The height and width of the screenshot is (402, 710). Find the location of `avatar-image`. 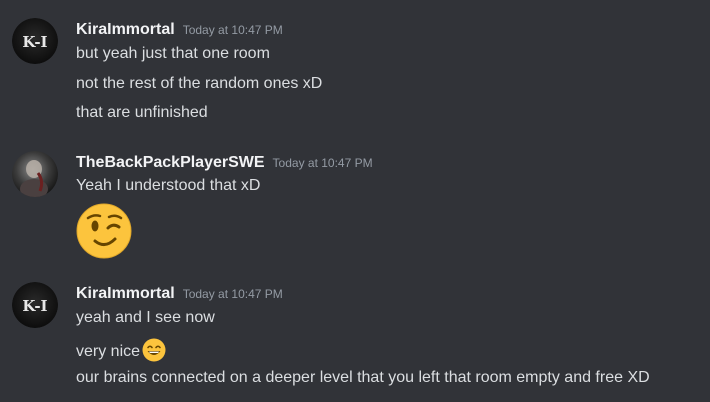

avatar-image is located at coordinates (35, 174).